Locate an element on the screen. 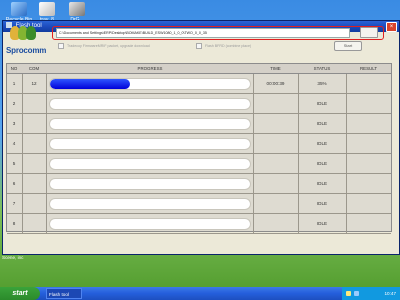  document-icon is located at coordinates (47, 9).